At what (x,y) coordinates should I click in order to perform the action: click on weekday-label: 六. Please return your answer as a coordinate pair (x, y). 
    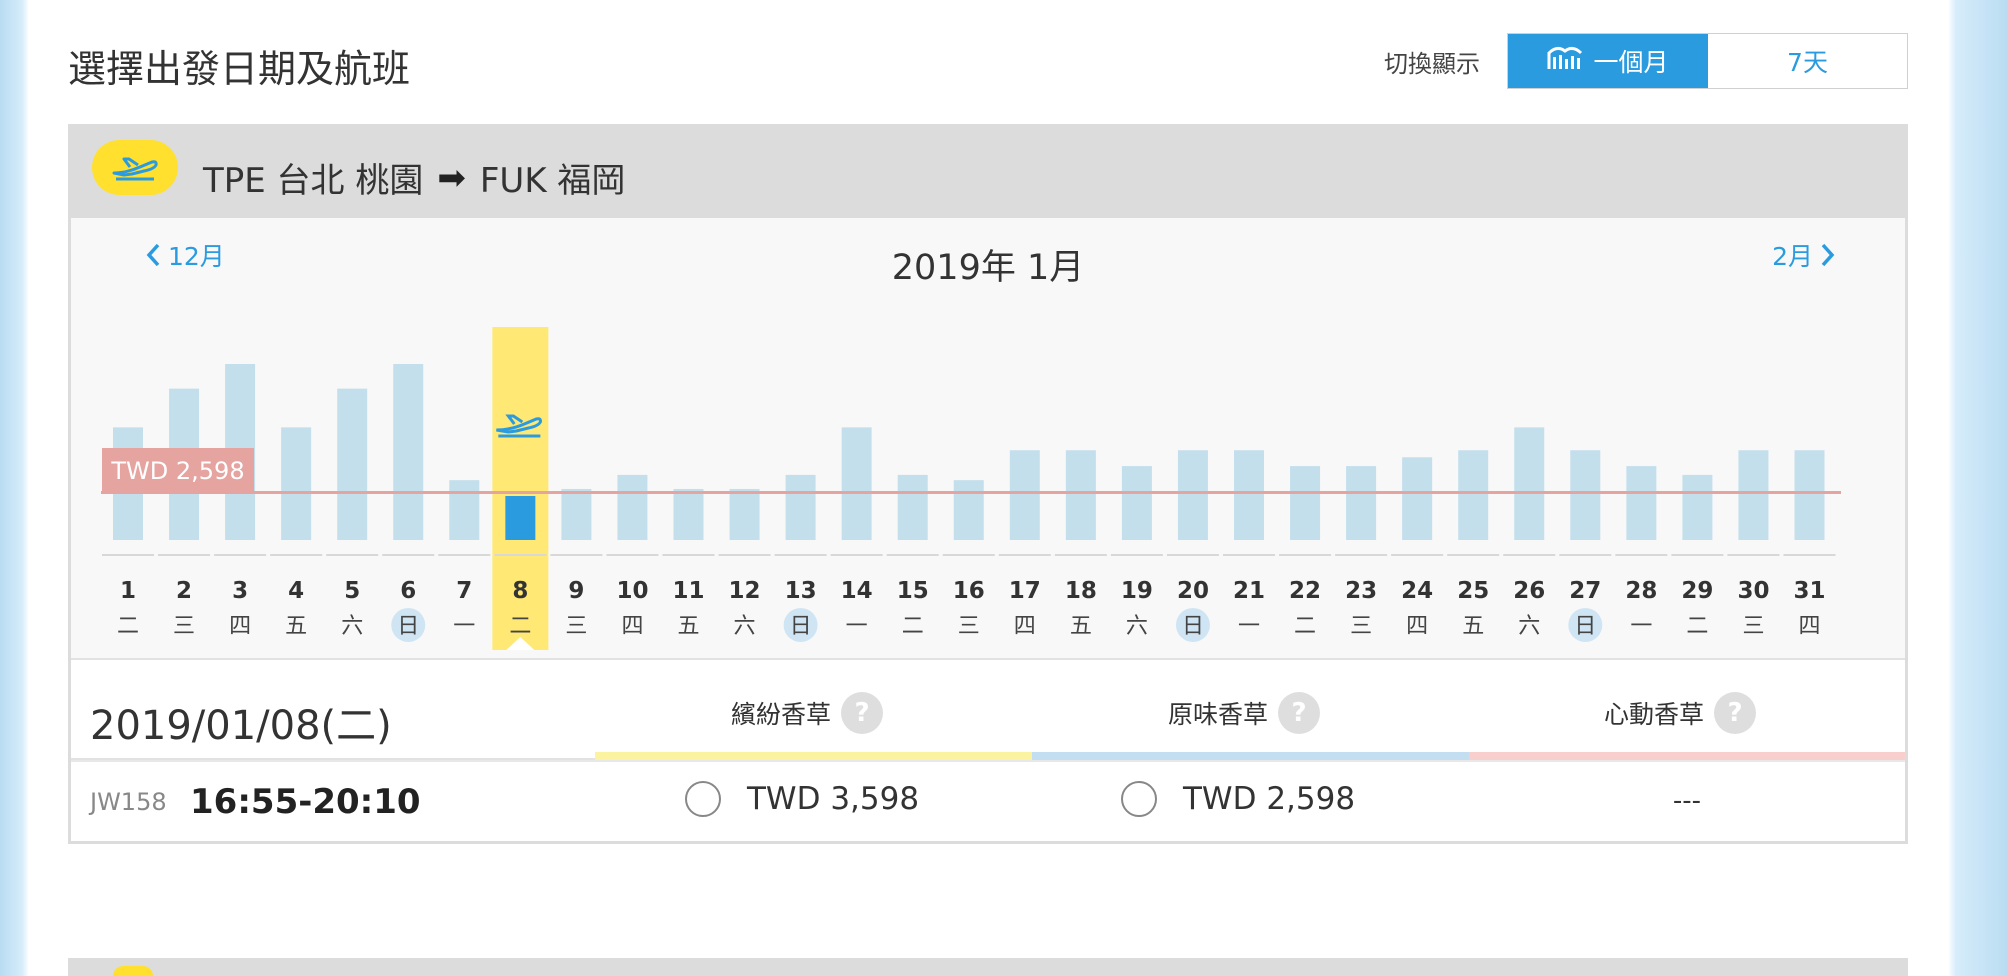
    Looking at the image, I should click on (1529, 626).